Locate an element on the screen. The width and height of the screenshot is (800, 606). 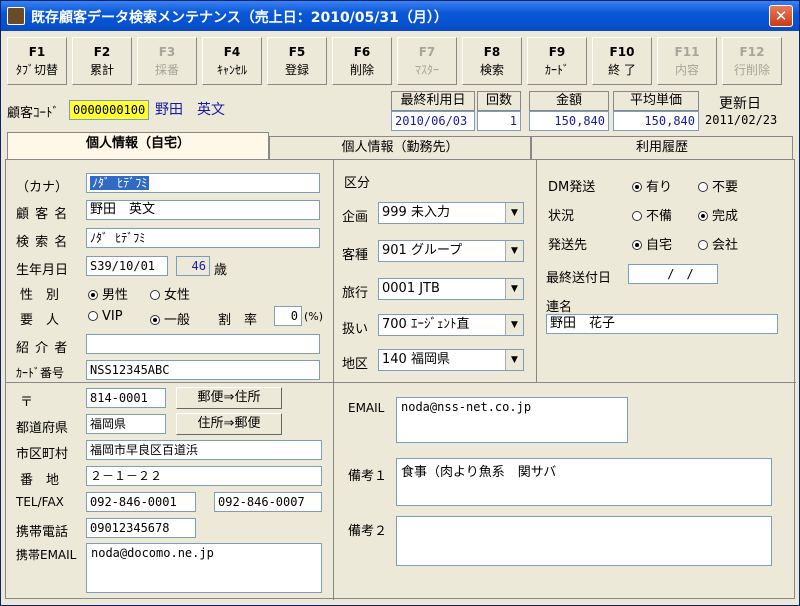
mobile-email-input: noda@docomo.ne.jp is located at coordinates (204, 568).